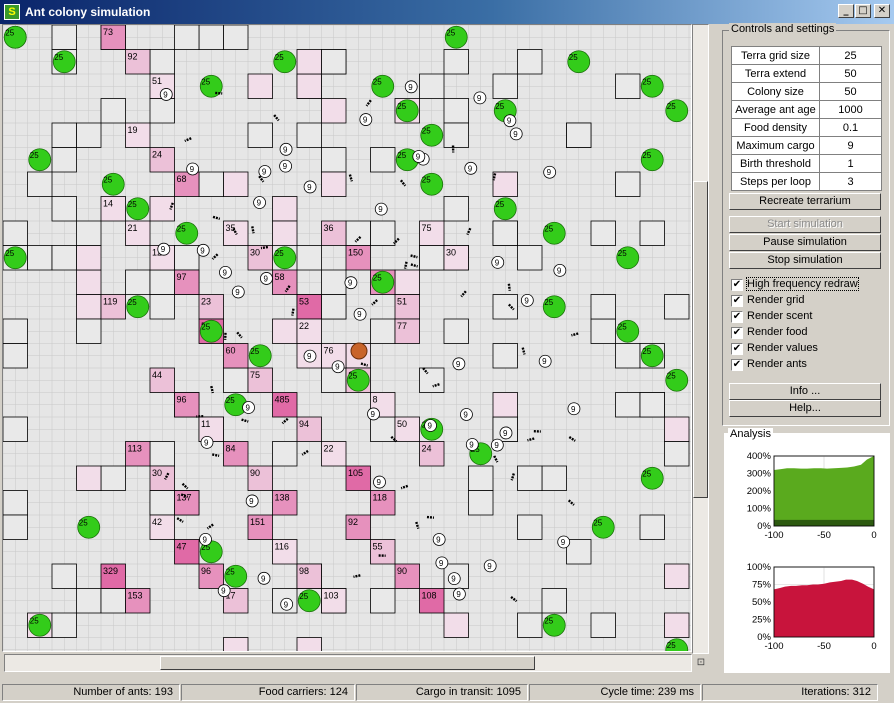  I want to click on stop-simulation-button: Stop simulation, so click(805, 260).